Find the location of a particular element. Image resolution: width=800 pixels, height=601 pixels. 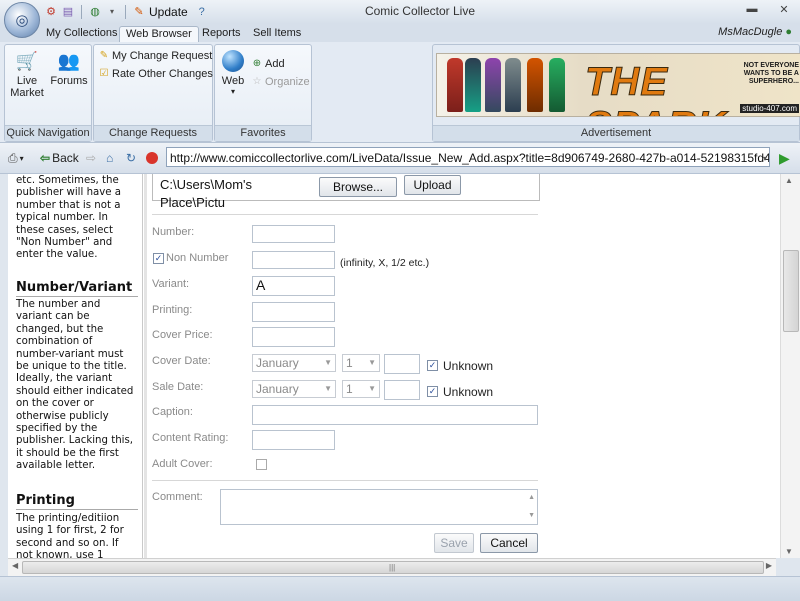

help-printing-heading: Printing is located at coordinates (77, 501).